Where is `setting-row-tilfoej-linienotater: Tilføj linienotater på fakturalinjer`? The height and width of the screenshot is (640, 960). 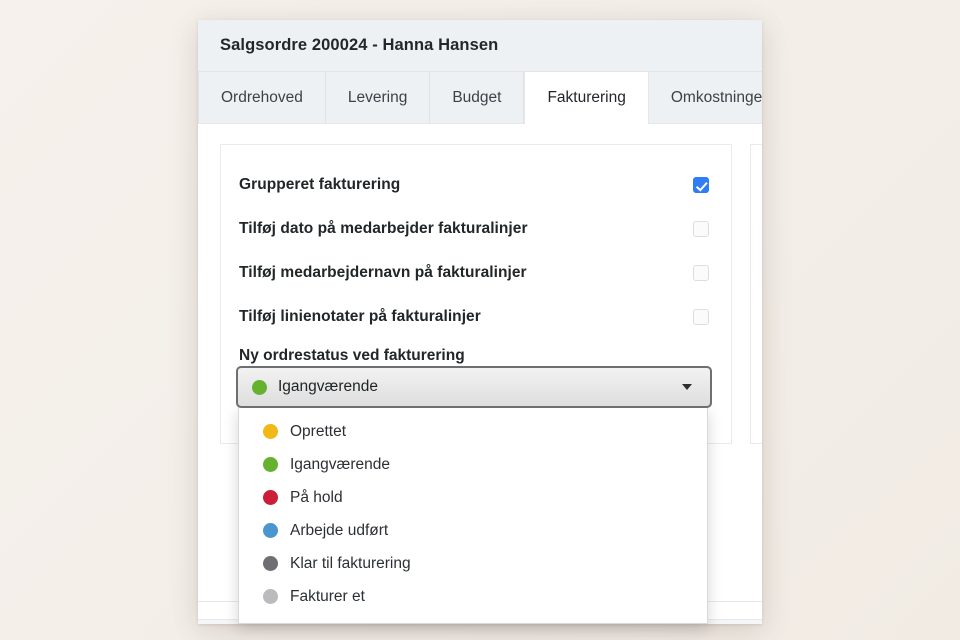
setting-row-tilfoej-linienotater: Tilføj linienotater på fakturalinjer is located at coordinates (475, 317).